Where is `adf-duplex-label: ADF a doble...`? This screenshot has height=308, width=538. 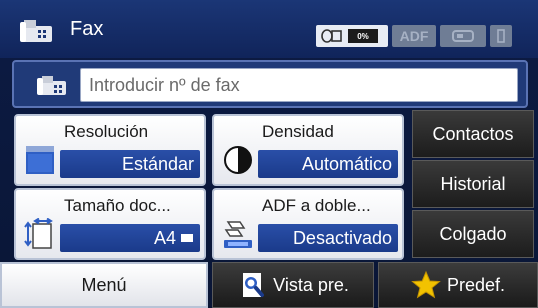
adf-duplex-label: ADF a doble... is located at coordinates (316, 205).